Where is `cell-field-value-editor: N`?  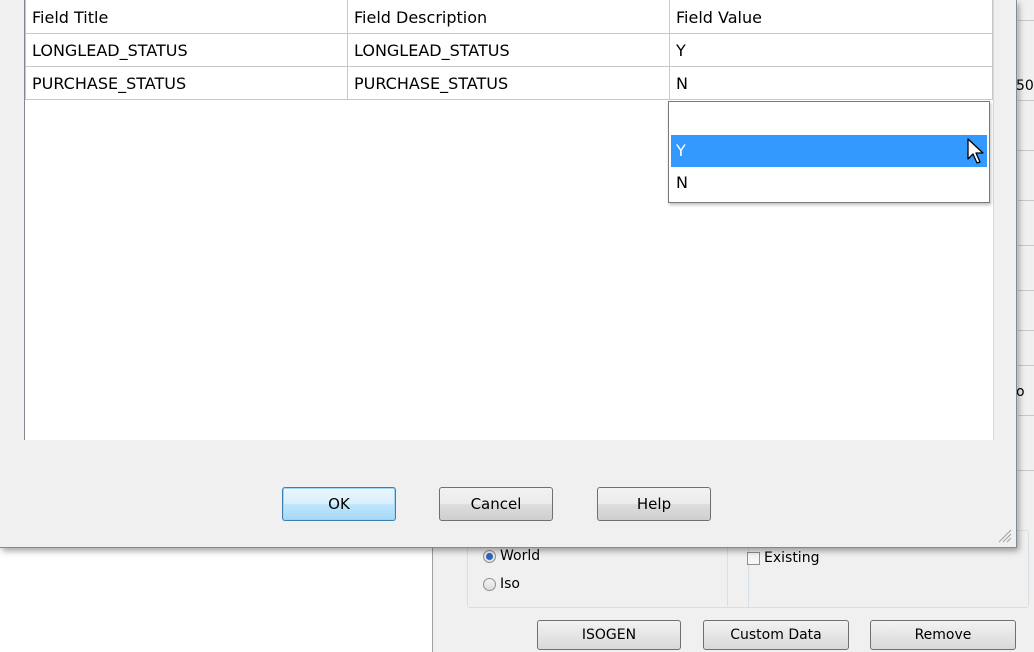
cell-field-value-editor: N is located at coordinates (831, 83).